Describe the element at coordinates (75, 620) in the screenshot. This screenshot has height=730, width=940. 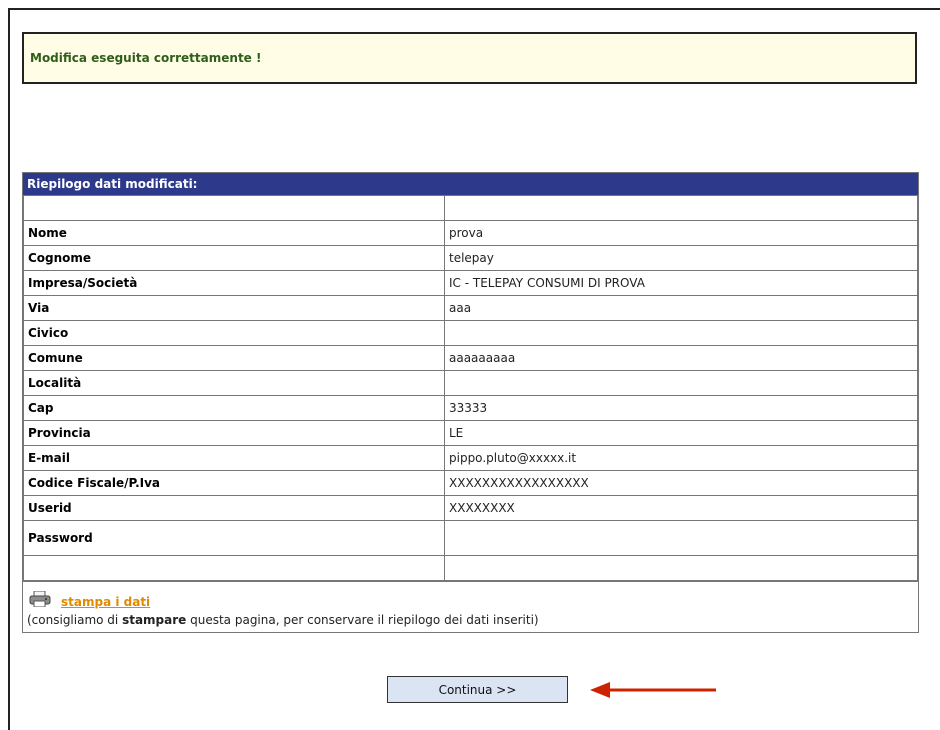
I see `print-note-prefix: (consigliamo di` at that location.